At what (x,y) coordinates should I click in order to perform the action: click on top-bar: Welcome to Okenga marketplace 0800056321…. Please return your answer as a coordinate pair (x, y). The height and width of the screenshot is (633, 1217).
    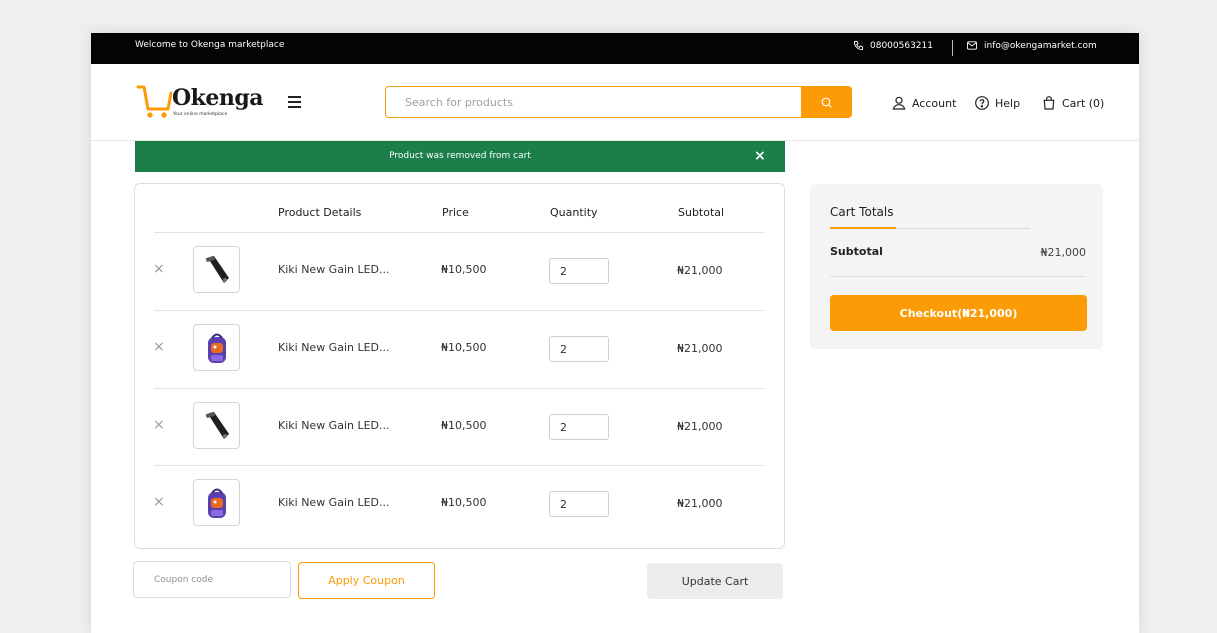
    Looking at the image, I should click on (615, 48).